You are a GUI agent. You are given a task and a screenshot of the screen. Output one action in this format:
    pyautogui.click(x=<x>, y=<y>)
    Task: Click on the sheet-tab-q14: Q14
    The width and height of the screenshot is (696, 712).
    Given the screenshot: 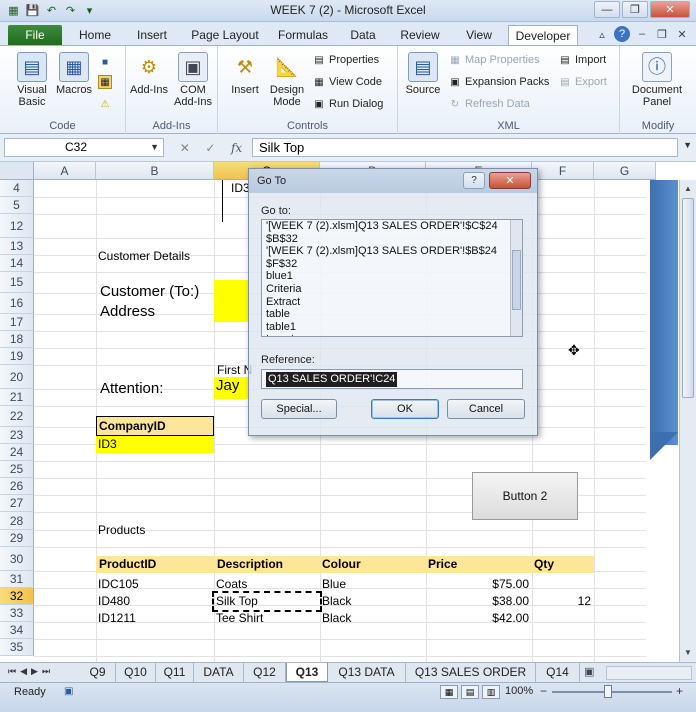 What is the action you would take?
    pyautogui.click(x=558, y=672)
    